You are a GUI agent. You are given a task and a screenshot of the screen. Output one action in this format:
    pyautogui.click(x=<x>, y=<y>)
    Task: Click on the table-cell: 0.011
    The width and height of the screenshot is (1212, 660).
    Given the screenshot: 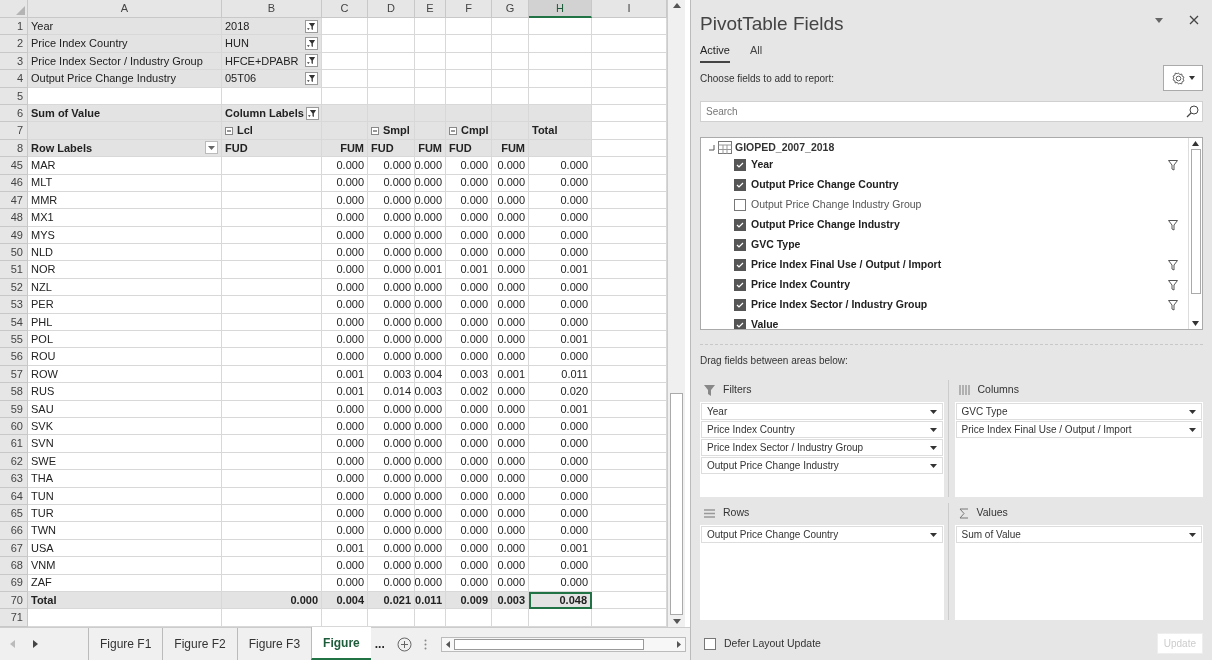 What is the action you would take?
    pyautogui.click(x=560, y=374)
    